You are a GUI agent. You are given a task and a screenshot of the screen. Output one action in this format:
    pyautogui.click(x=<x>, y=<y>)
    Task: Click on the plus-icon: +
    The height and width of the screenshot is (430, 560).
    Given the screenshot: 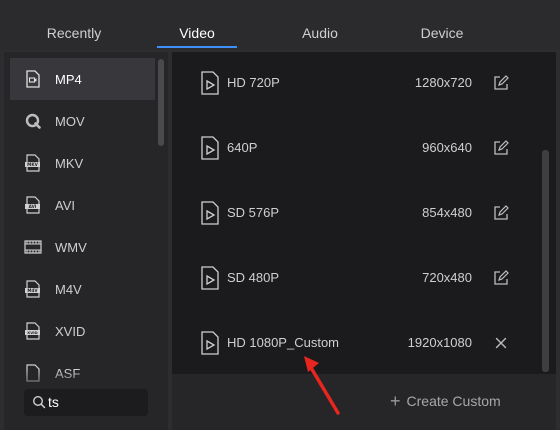 What is the action you would take?
    pyautogui.click(x=395, y=401)
    